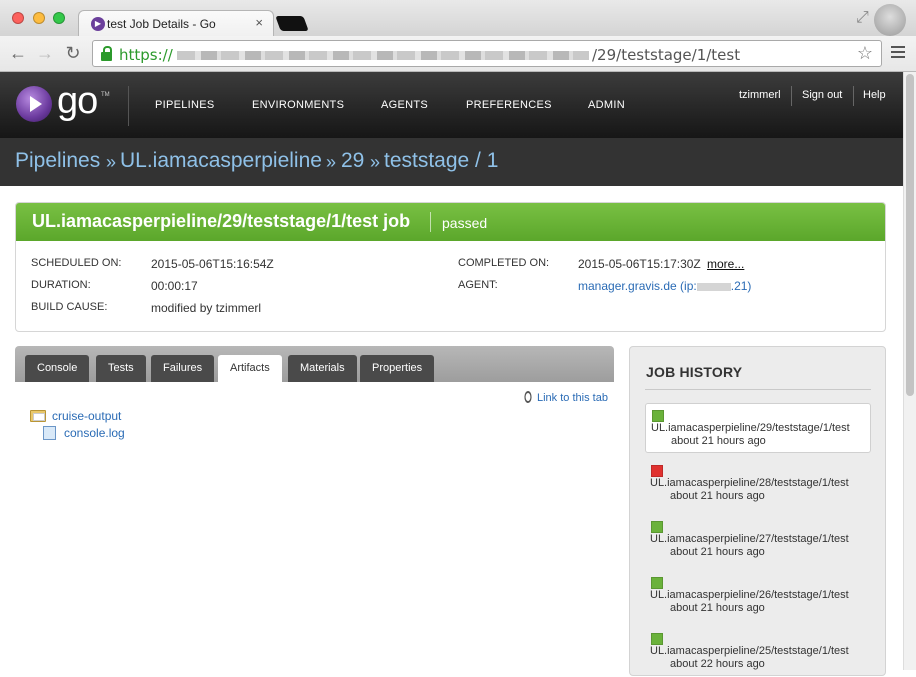 This screenshot has width=916, height=677. Describe the element at coordinates (259, 22) in the screenshot. I see `tab-close-icon: ×` at that location.